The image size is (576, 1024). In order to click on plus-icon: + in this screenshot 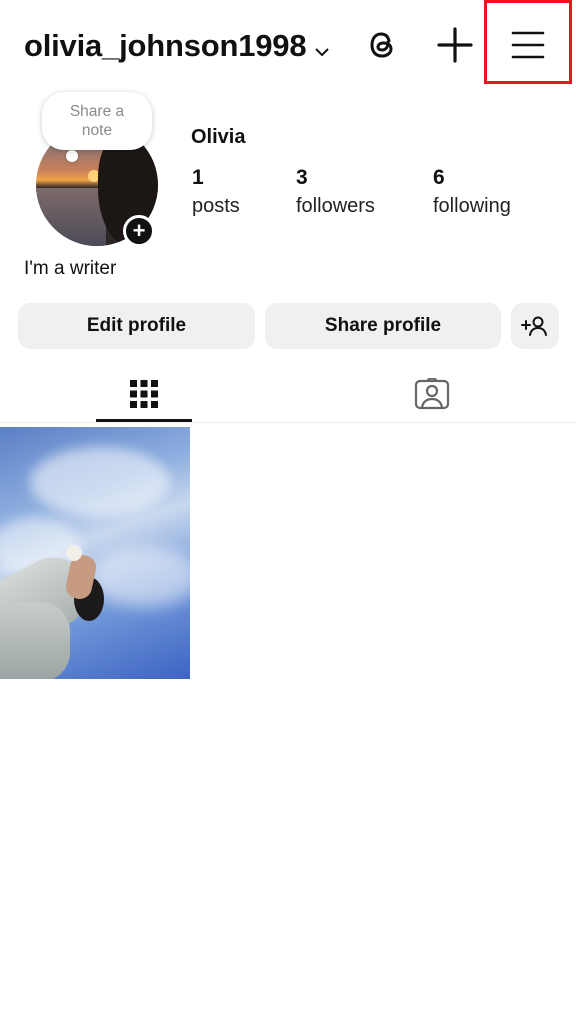, I will do `click(139, 230)`.